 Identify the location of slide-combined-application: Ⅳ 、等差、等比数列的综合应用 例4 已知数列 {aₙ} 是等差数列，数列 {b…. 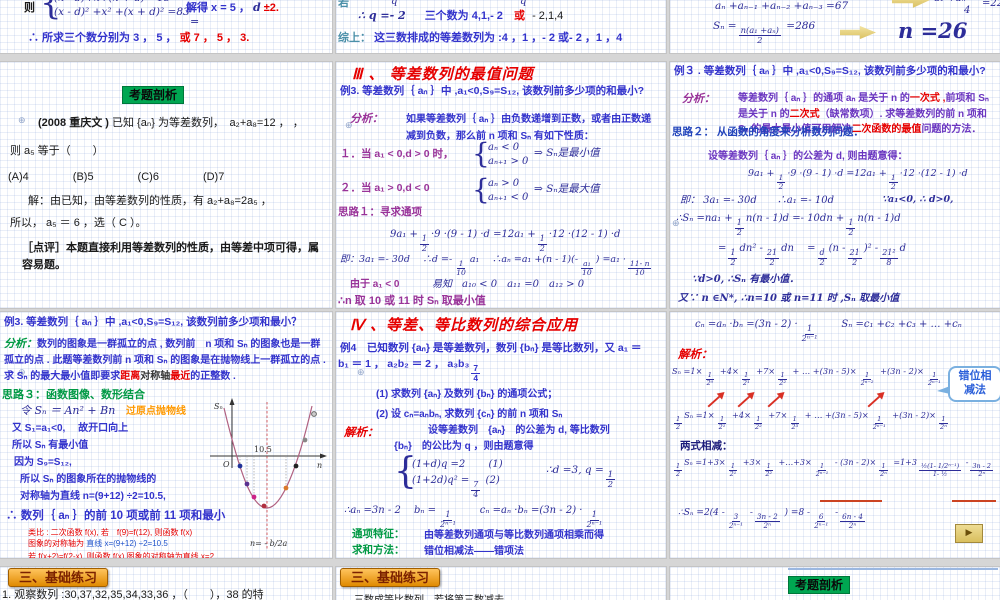
(501, 435).